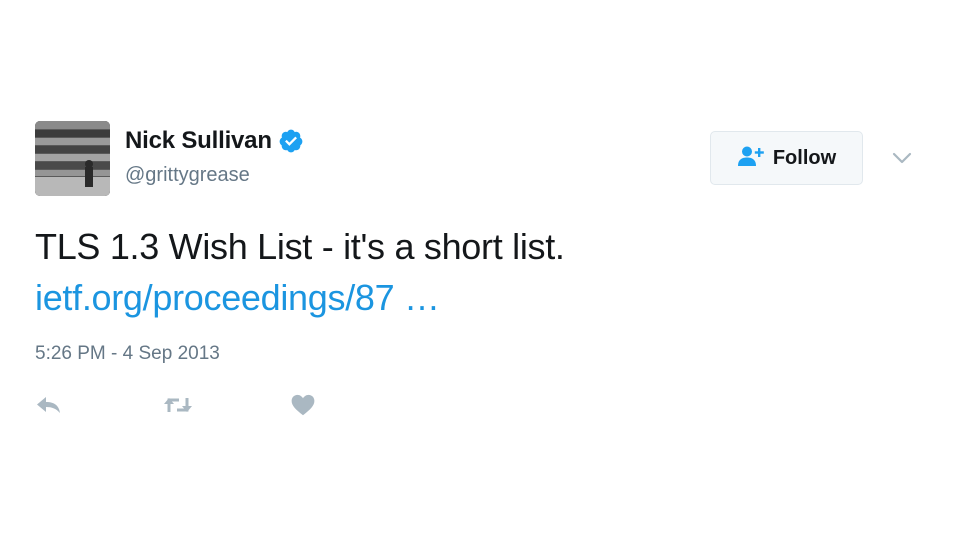 The width and height of the screenshot is (960, 540). What do you see at coordinates (127, 354) in the screenshot?
I see `tweet-timestamp: 5:26 PM - 4 Sep 2013` at bounding box center [127, 354].